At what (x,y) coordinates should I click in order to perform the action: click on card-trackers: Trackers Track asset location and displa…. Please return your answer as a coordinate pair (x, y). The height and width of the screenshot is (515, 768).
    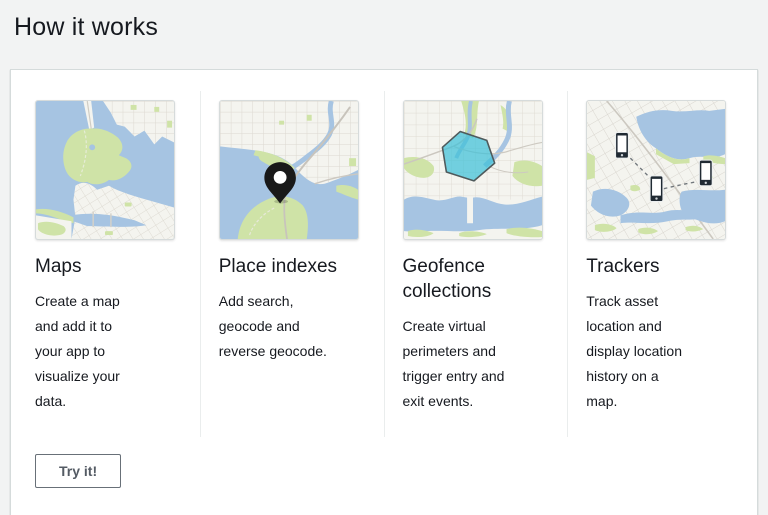
    Looking at the image, I should click on (650, 264).